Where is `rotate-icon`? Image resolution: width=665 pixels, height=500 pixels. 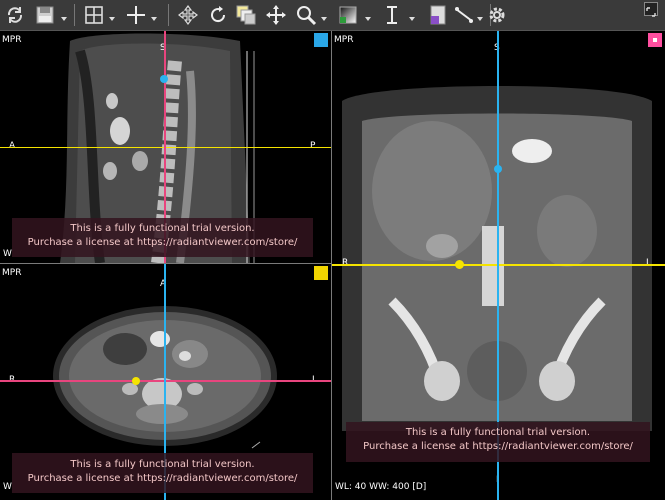 rotate-icon is located at coordinates (218, 15).